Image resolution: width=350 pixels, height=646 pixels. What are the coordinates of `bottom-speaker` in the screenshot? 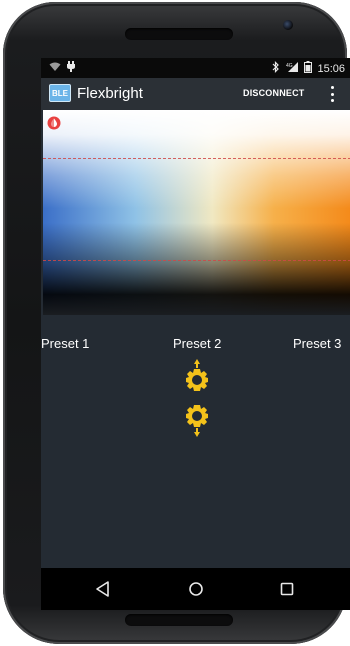 It's located at (179, 620).